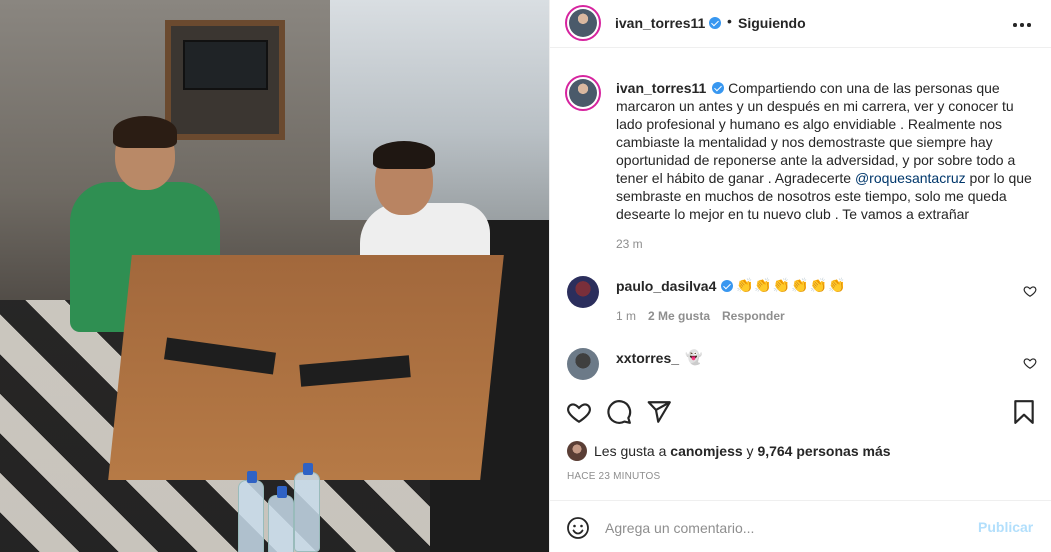 The image size is (1051, 552). What do you see at coordinates (578, 528) in the screenshot?
I see `emoji-smile-icon` at bounding box center [578, 528].